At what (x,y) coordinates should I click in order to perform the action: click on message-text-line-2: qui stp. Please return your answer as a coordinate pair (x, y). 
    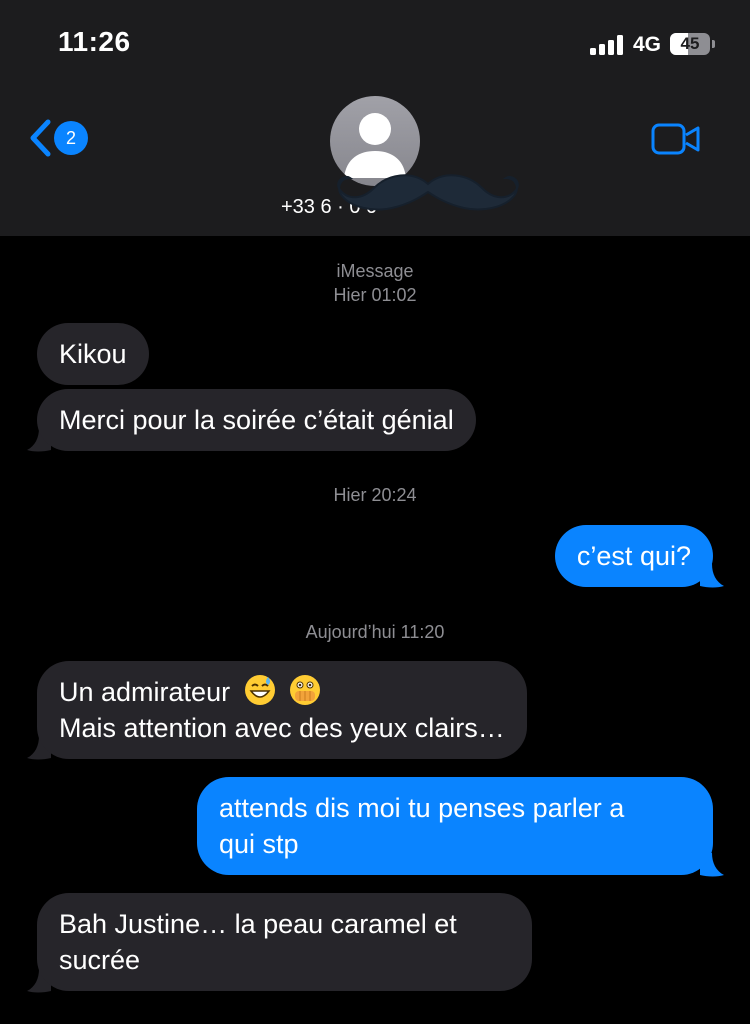
    Looking at the image, I should click on (259, 844).